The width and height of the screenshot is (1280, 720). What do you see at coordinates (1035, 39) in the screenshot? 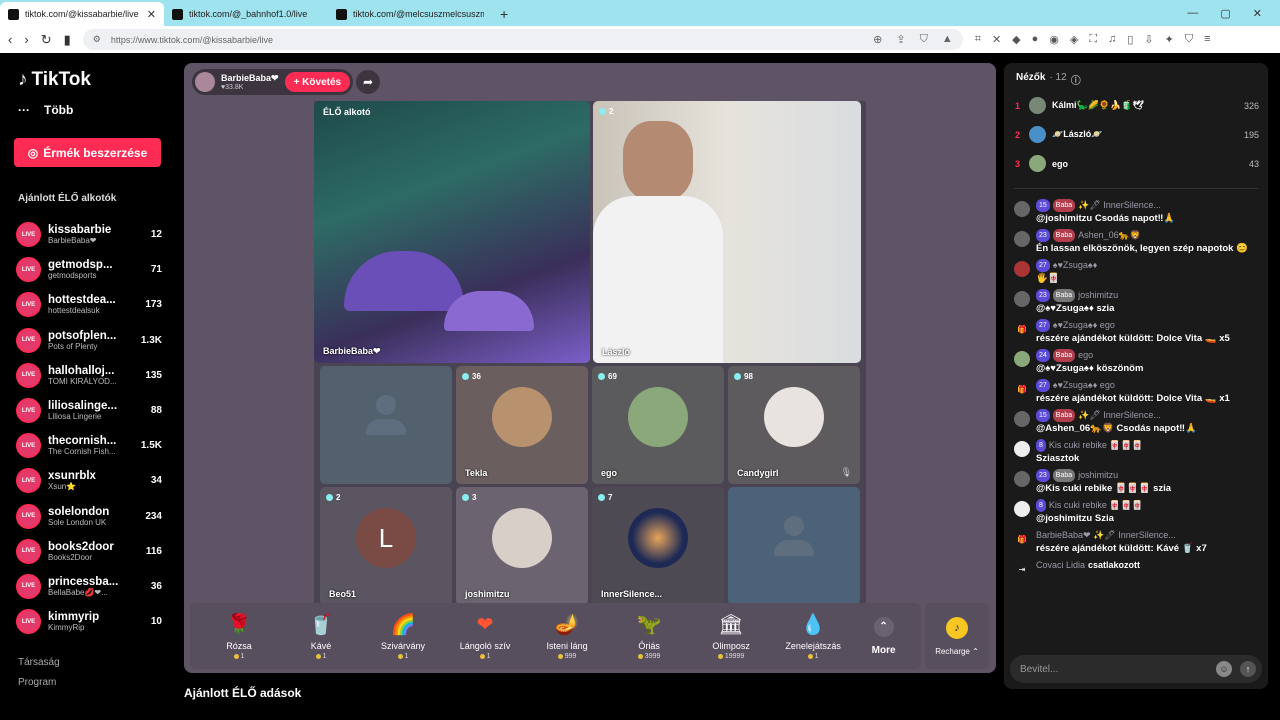
I see `extension-icon: ●` at bounding box center [1035, 39].